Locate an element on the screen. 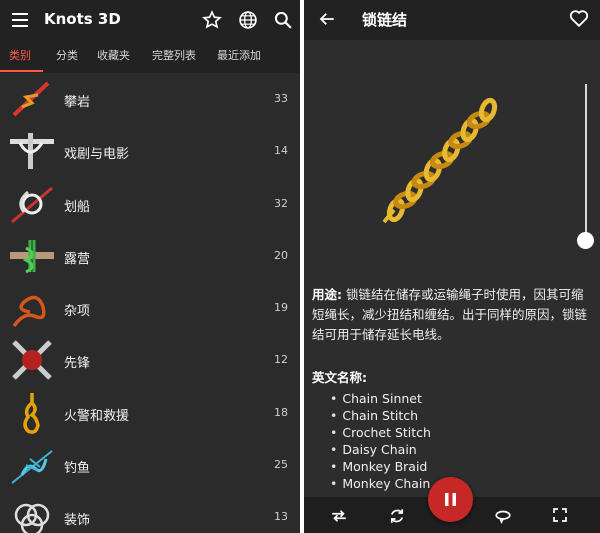 This screenshot has height=533, width=600. category-label: 划船 is located at coordinates (77, 207).